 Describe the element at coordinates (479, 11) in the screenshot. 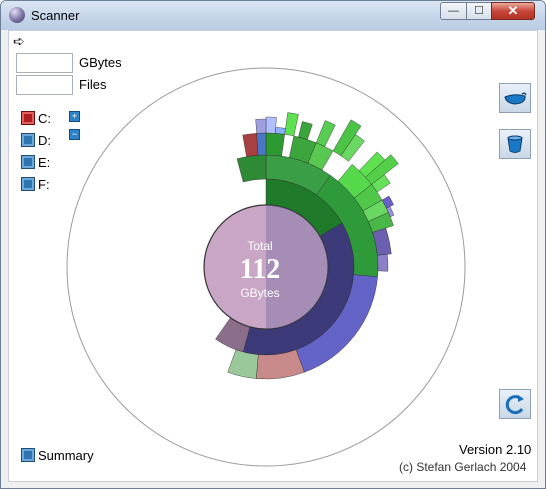

I see `maximize-button: ☐` at that location.